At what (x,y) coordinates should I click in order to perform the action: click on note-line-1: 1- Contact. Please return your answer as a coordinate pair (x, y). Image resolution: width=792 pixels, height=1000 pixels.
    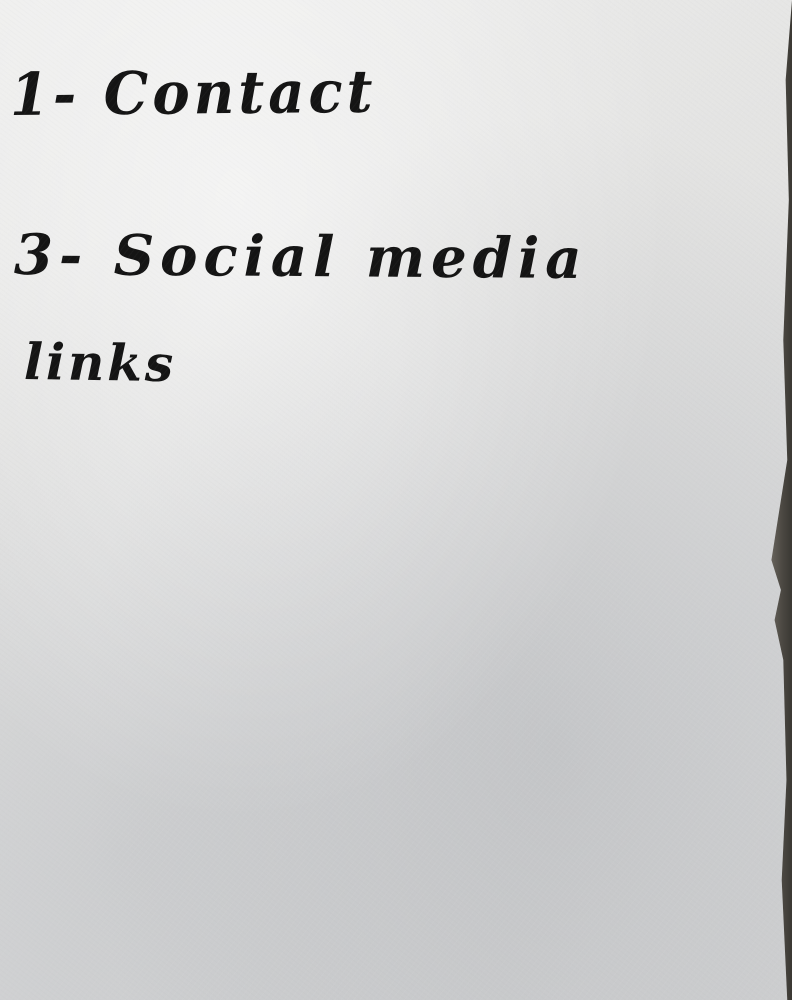
    Looking at the image, I should click on (193, 93).